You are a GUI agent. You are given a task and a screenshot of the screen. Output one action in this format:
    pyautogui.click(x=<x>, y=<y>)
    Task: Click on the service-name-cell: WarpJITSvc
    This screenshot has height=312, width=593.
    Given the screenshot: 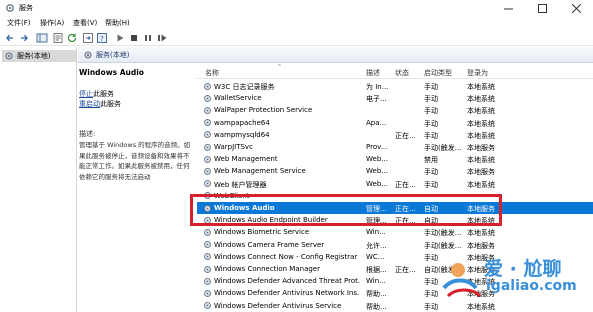 What is the action you would take?
    pyautogui.click(x=233, y=147)
    